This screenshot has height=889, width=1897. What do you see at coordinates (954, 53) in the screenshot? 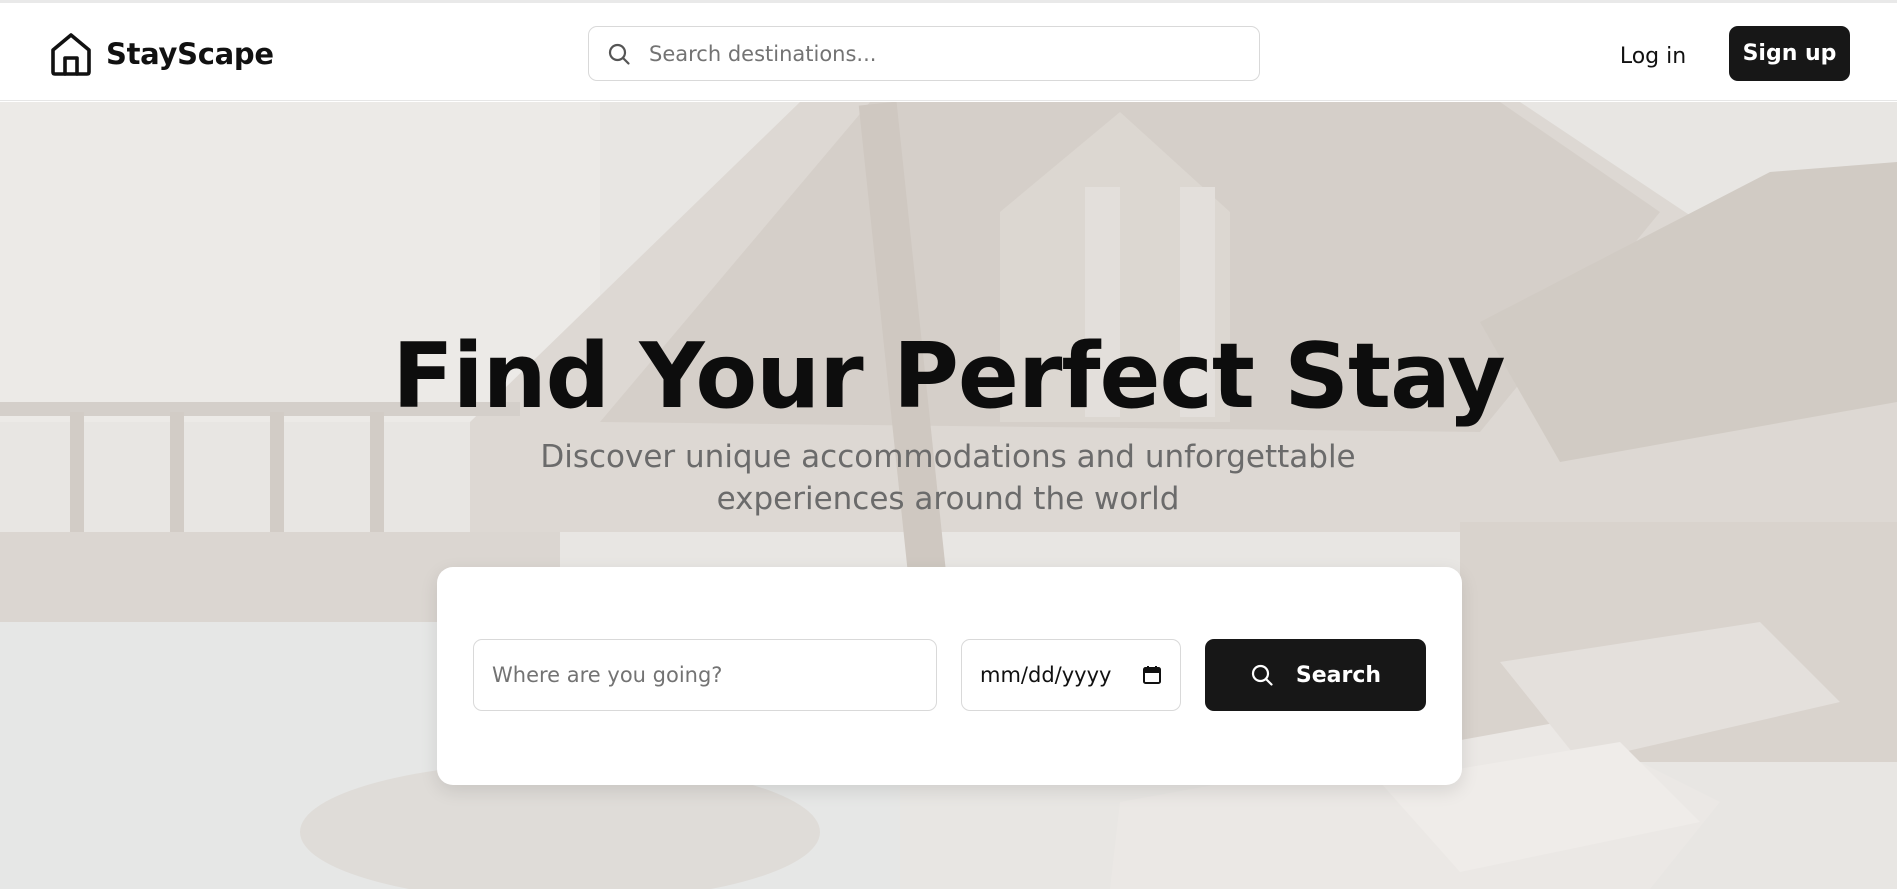
I see `header-search-input` at bounding box center [954, 53].